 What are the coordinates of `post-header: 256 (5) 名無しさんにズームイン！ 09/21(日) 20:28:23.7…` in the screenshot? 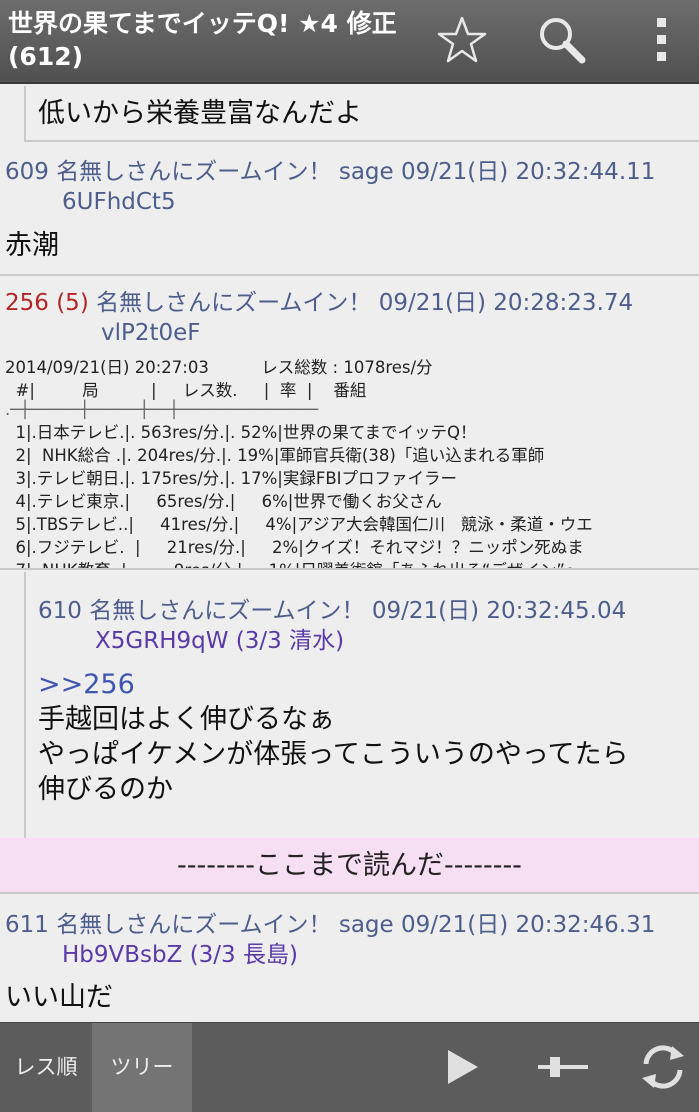 It's located at (319, 303).